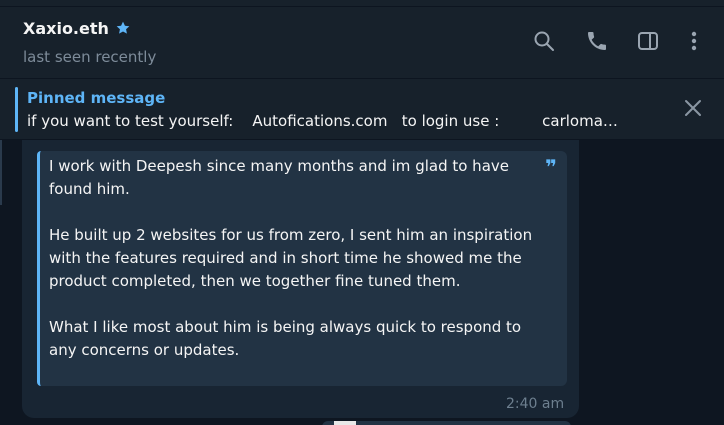  What do you see at coordinates (123, 30) in the screenshot?
I see `star-icon` at bounding box center [123, 30].